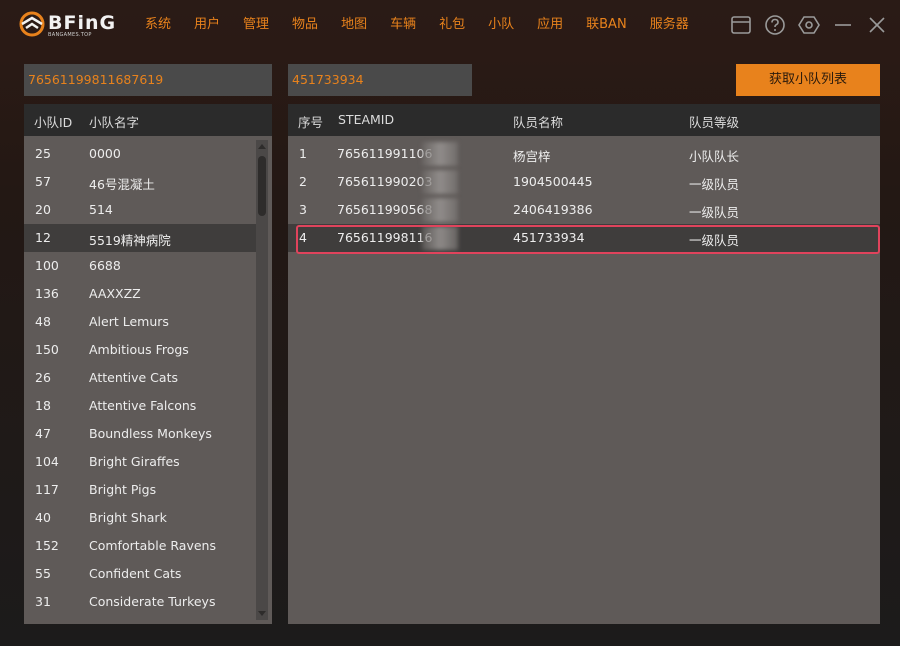 The width and height of the screenshot is (900, 646). What do you see at coordinates (207, 25) in the screenshot?
I see `nav-item-users: 用户` at bounding box center [207, 25].